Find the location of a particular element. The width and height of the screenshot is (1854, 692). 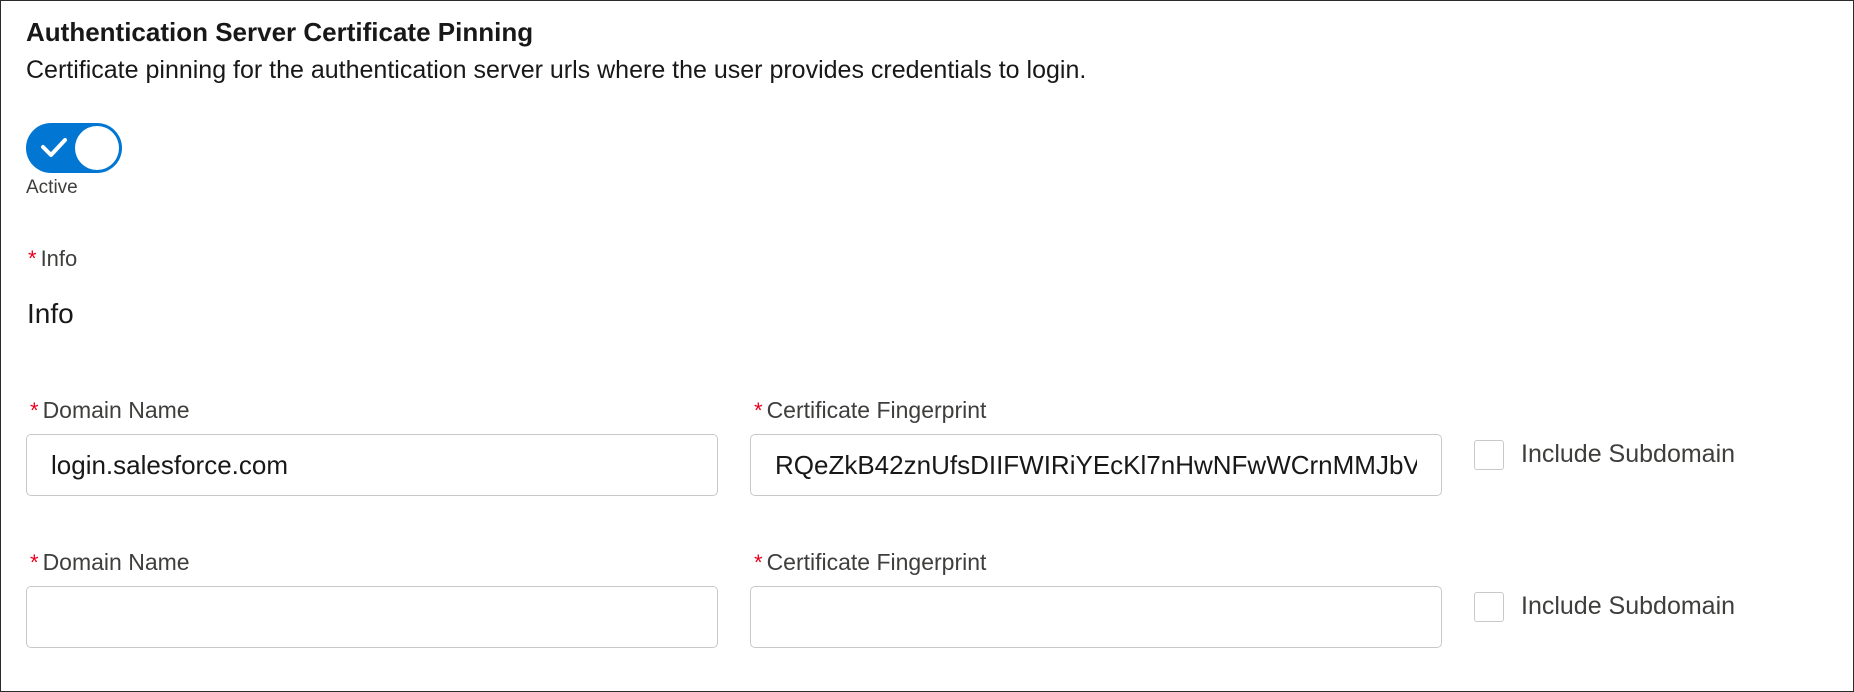

active-toggle is located at coordinates (74, 148).